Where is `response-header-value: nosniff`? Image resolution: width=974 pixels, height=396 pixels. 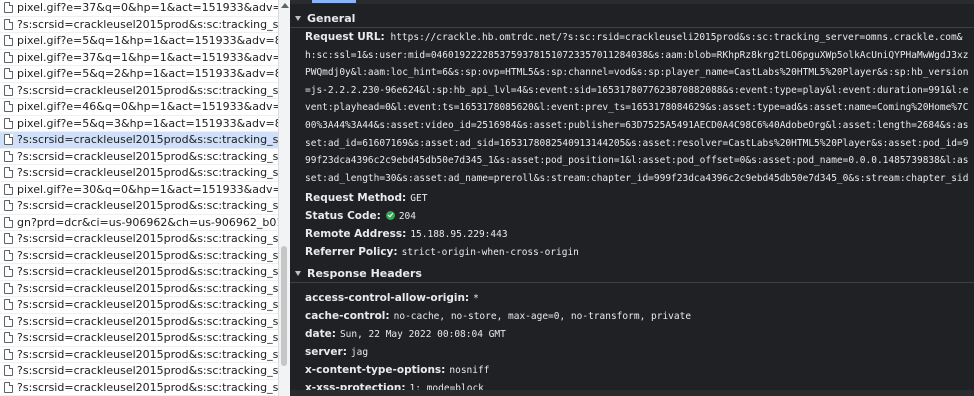 response-header-value: nosniff is located at coordinates (469, 370).